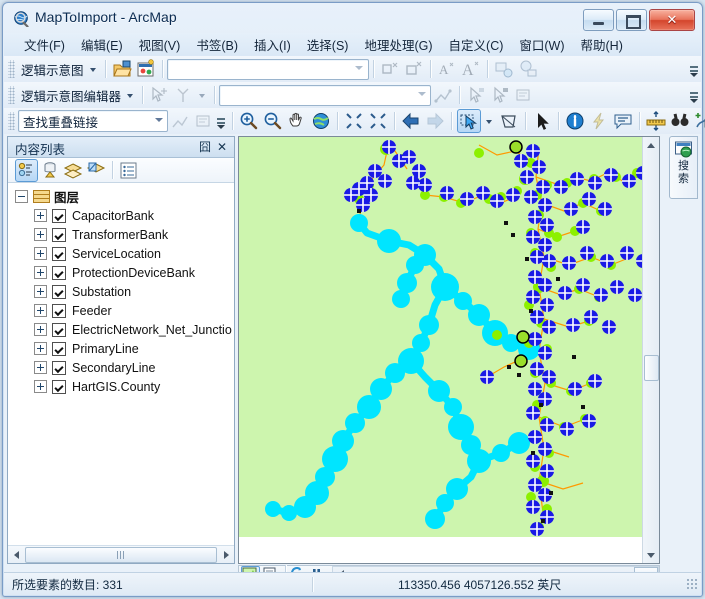  I want to click on list-by-drawing-order-icon, so click(26, 170).